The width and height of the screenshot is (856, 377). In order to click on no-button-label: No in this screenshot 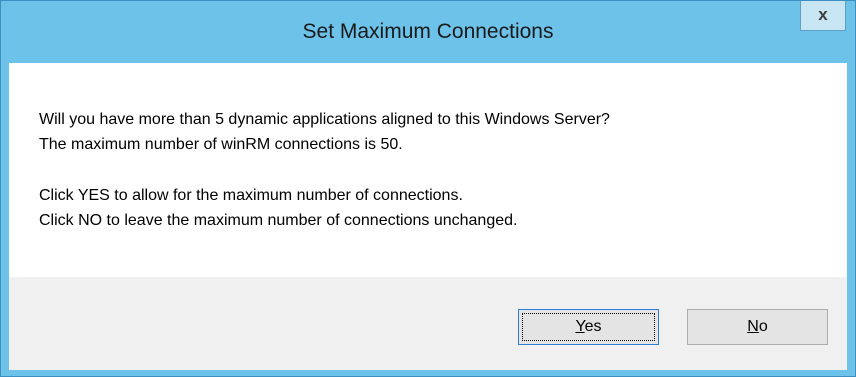, I will do `click(757, 326)`.